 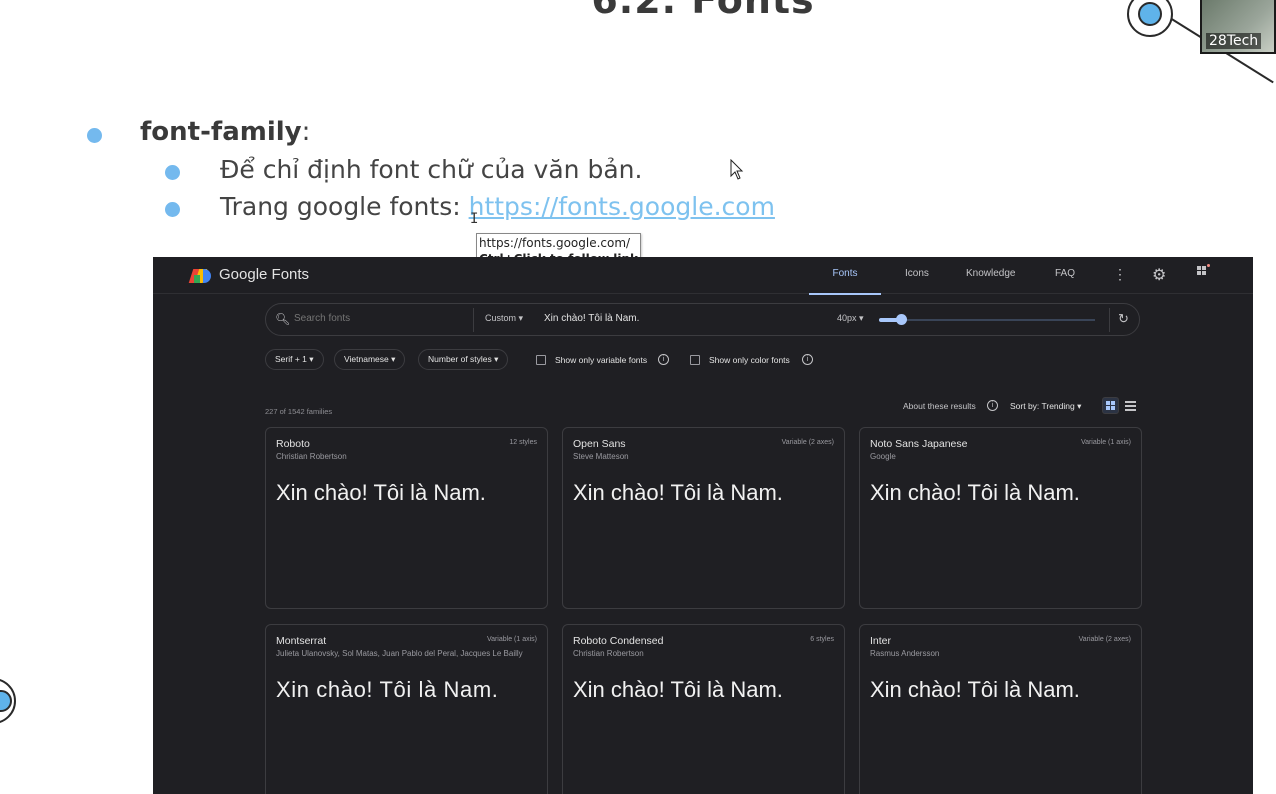 I want to click on variable-fonts-label: Show only variable fonts, so click(x=601, y=360).